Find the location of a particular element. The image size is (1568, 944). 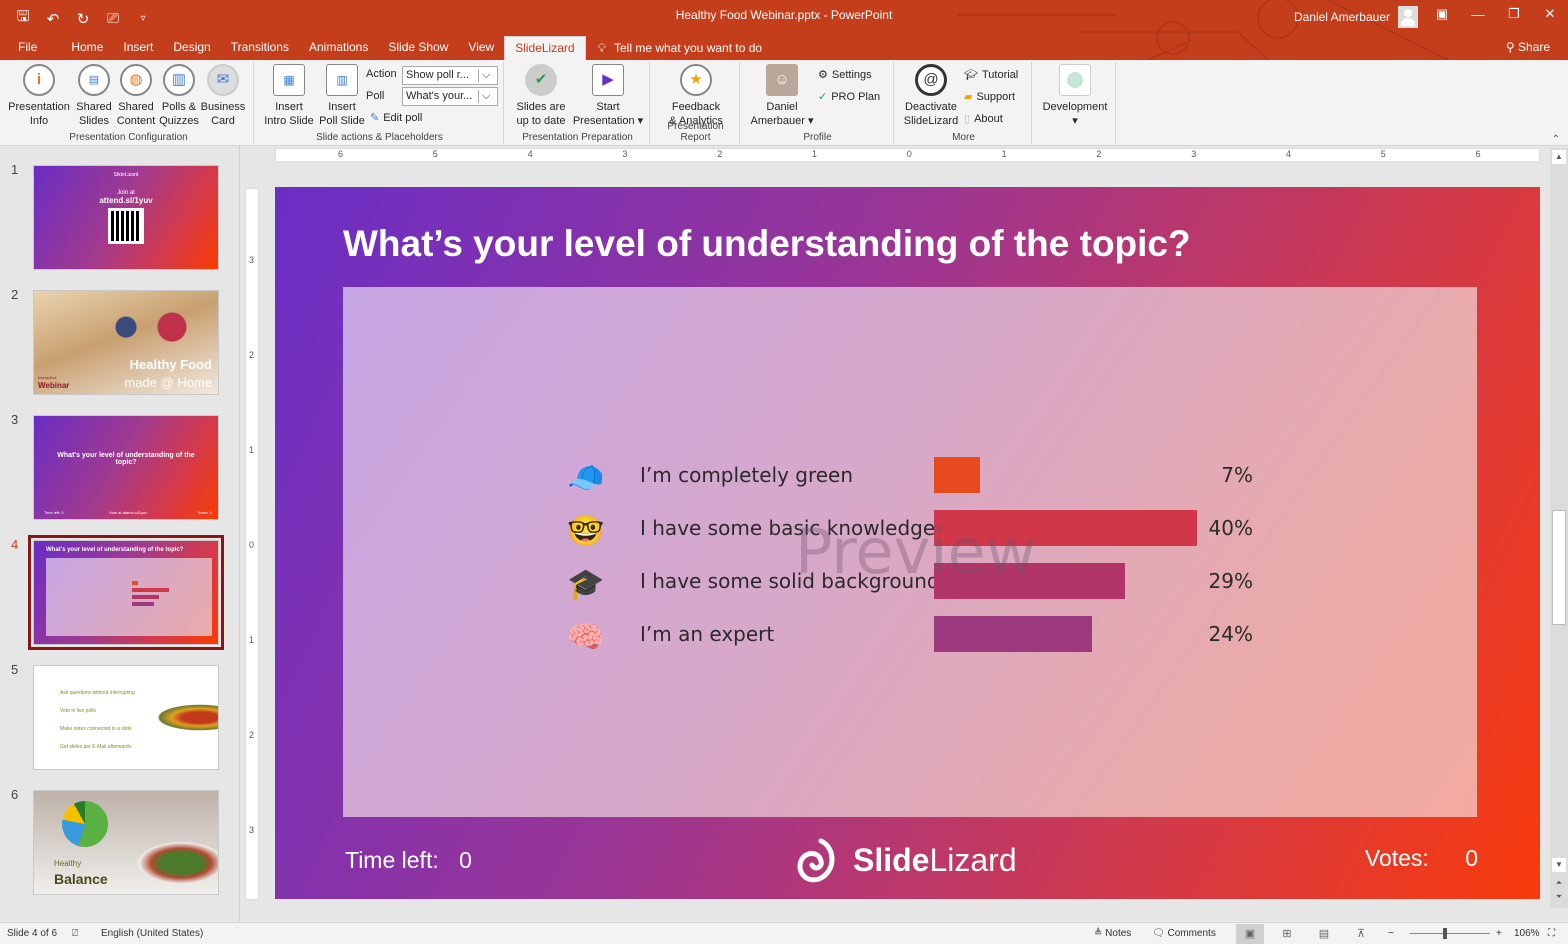

settings-button: ⚙ Settings is located at coordinates (845, 75).